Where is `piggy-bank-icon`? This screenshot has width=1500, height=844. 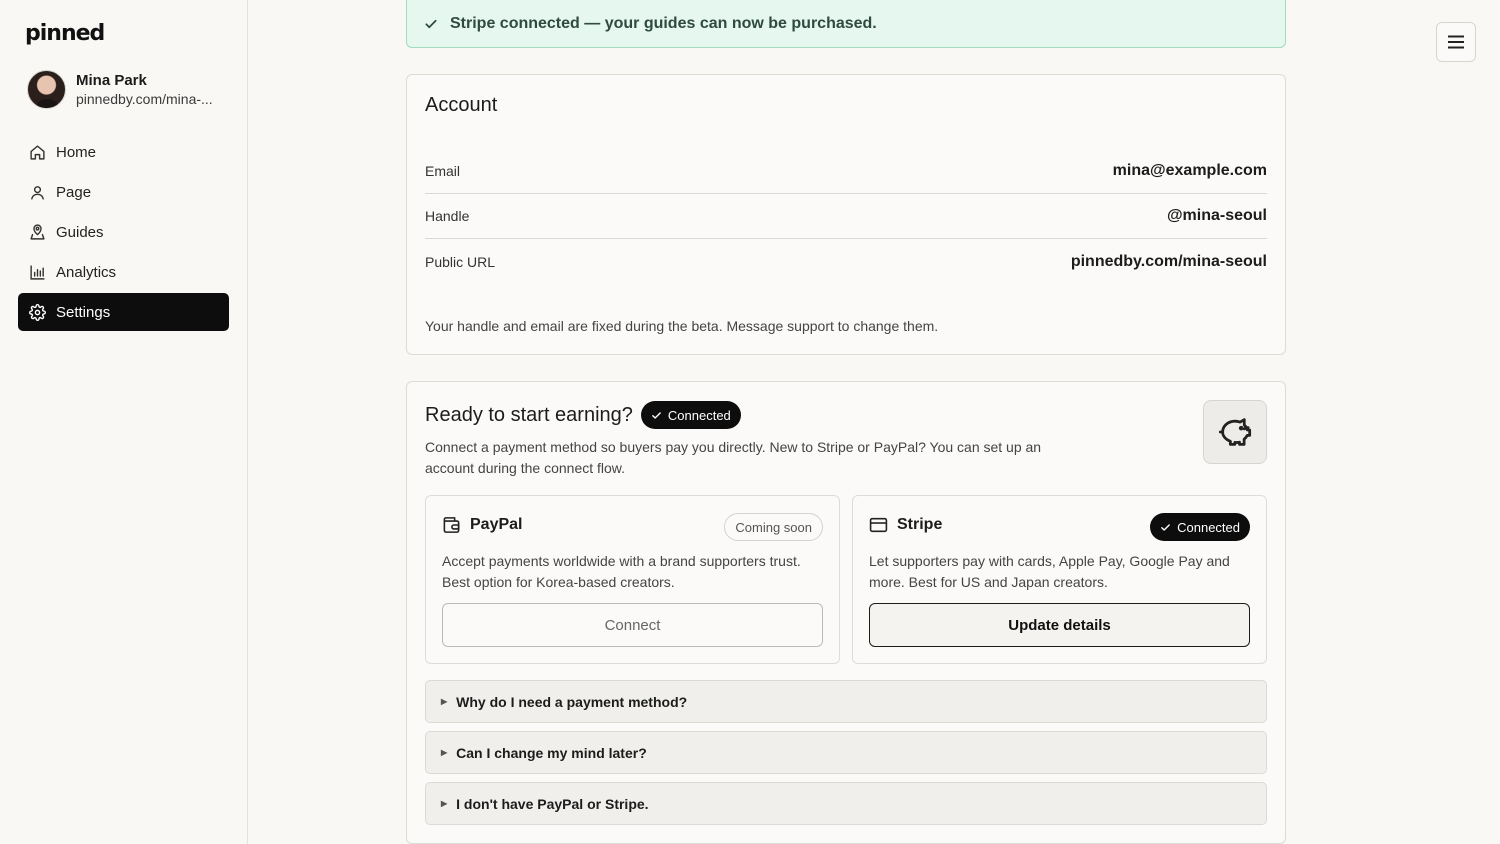
piggy-bank-icon is located at coordinates (1235, 432).